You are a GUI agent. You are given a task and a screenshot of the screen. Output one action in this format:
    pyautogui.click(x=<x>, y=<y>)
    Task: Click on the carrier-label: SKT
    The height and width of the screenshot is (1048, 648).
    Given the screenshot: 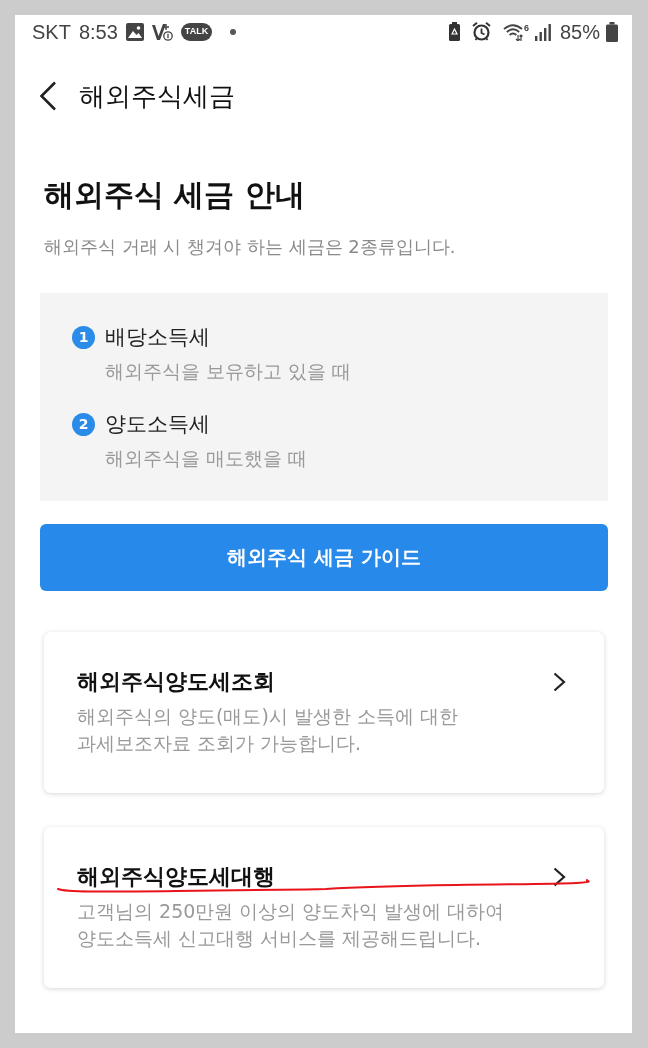 What is the action you would take?
    pyautogui.click(x=51, y=31)
    